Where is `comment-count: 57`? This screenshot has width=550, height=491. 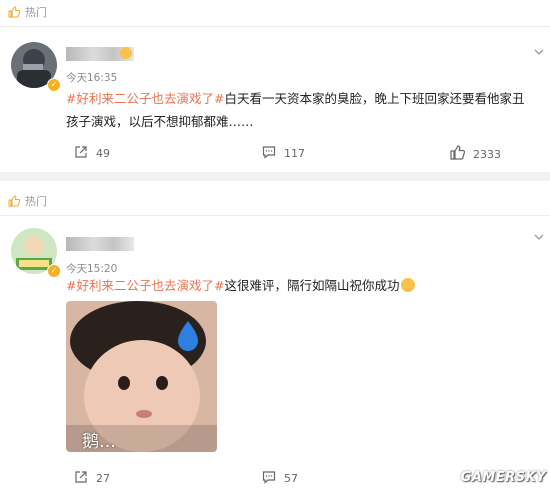 comment-count: 57 is located at coordinates (291, 478).